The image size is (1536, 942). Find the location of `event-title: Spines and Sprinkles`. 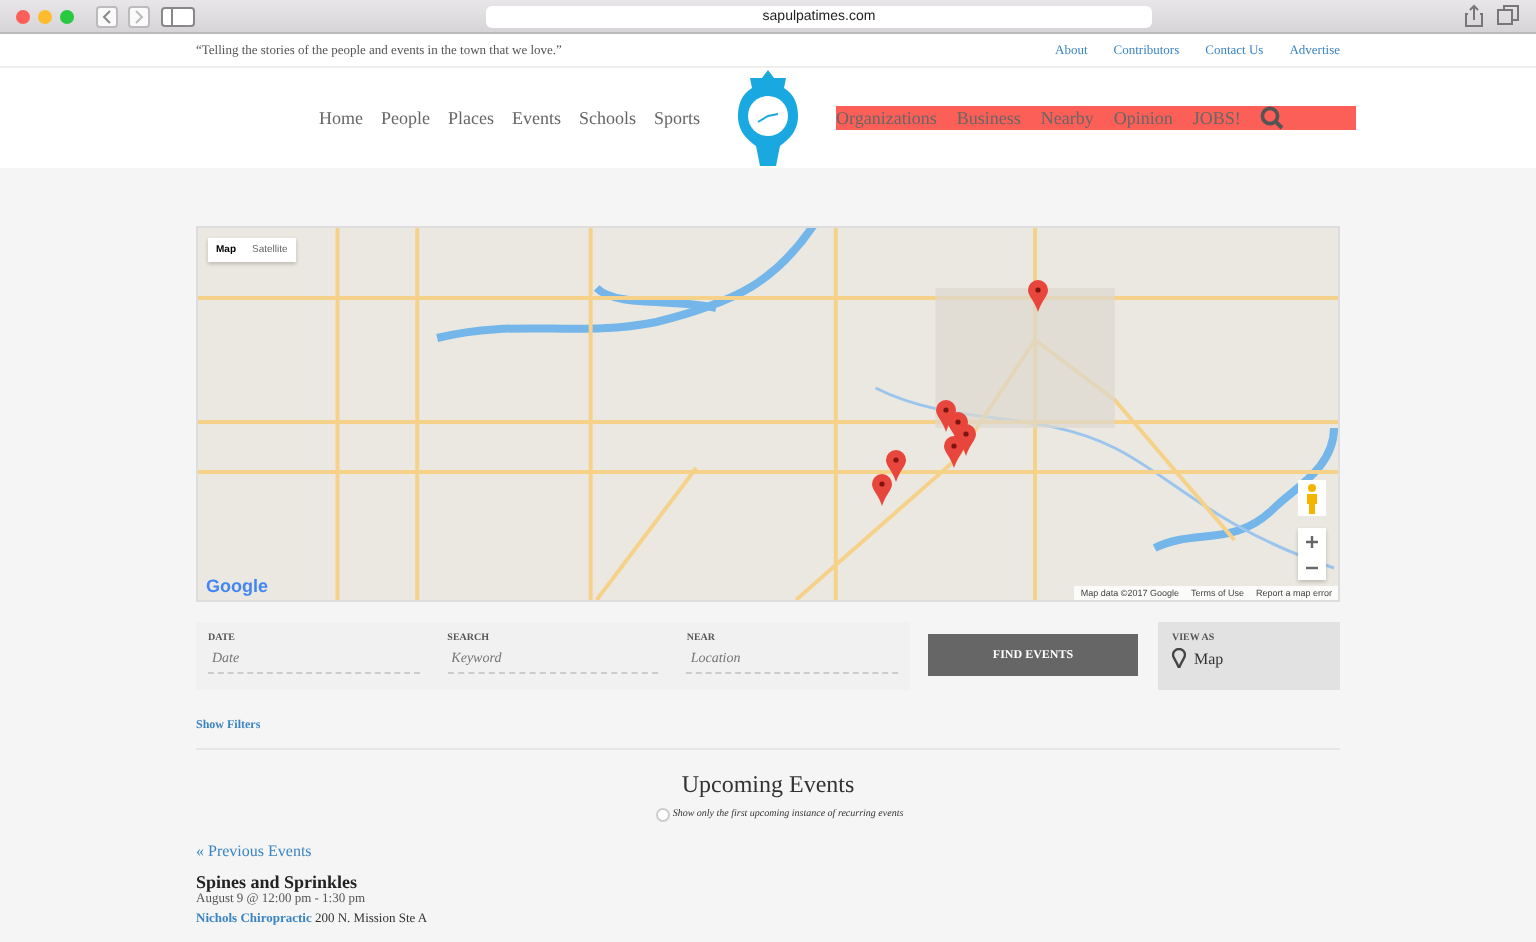

event-title: Spines and Sprinkles is located at coordinates (277, 882).